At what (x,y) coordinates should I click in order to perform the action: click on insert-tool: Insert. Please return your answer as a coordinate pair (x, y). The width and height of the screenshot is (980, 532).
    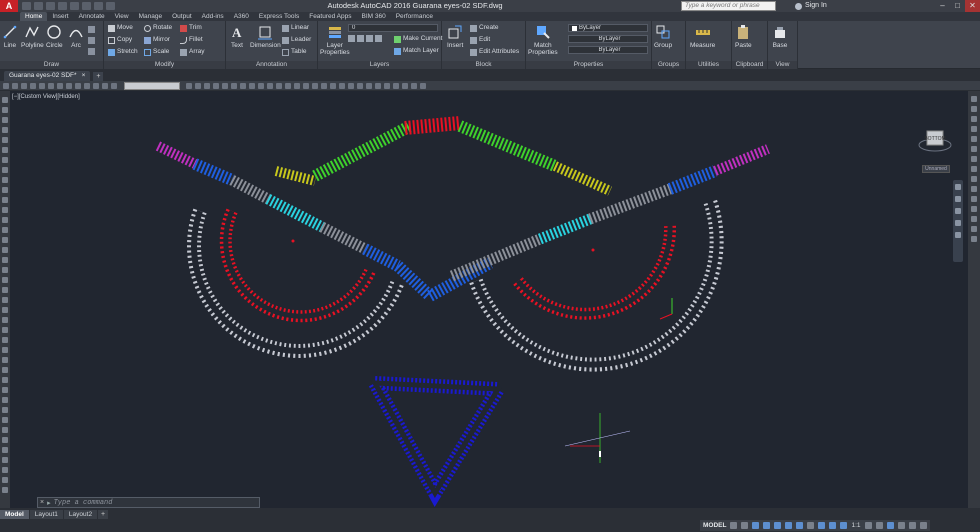
    Looking at the image, I should click on (455, 36).